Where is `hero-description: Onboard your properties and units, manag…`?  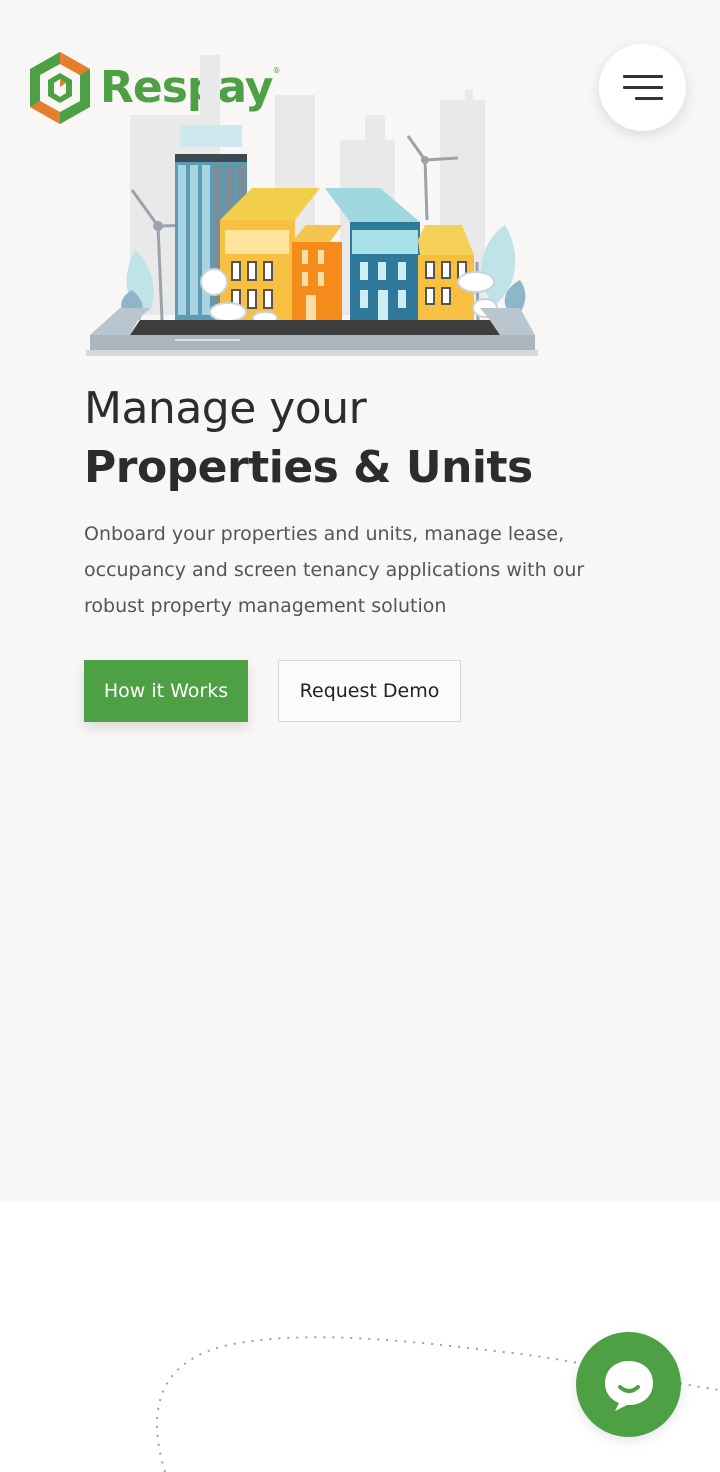
hero-description: Onboard your properties and units, manag… is located at coordinates (334, 570).